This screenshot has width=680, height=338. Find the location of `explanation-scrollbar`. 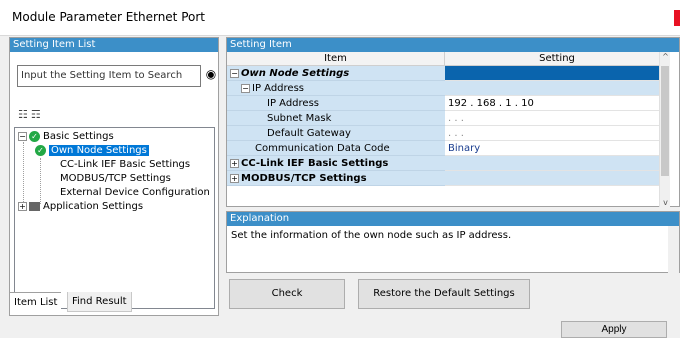

explanation-scrollbar is located at coordinates (673, 249).